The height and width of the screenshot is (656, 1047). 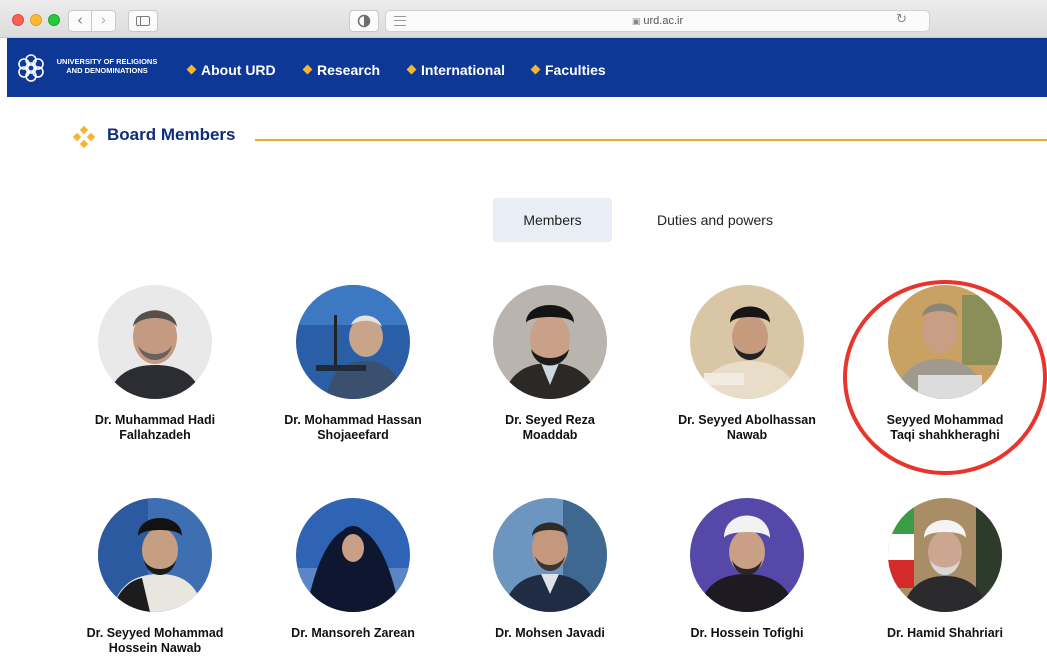 I want to click on browser-toolbar: ‹ › ▣ urd.ac.ir ↻, so click(x=523, y=19).